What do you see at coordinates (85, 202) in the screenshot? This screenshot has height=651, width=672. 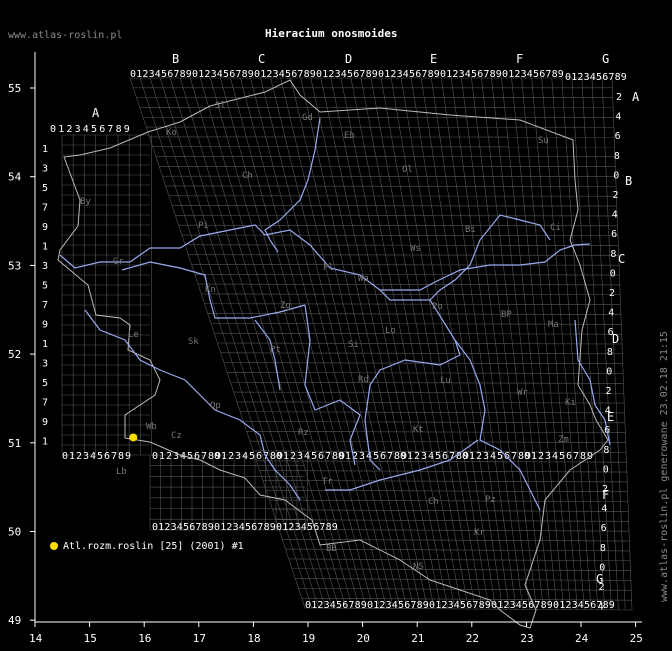 I see `region-label: By` at bounding box center [85, 202].